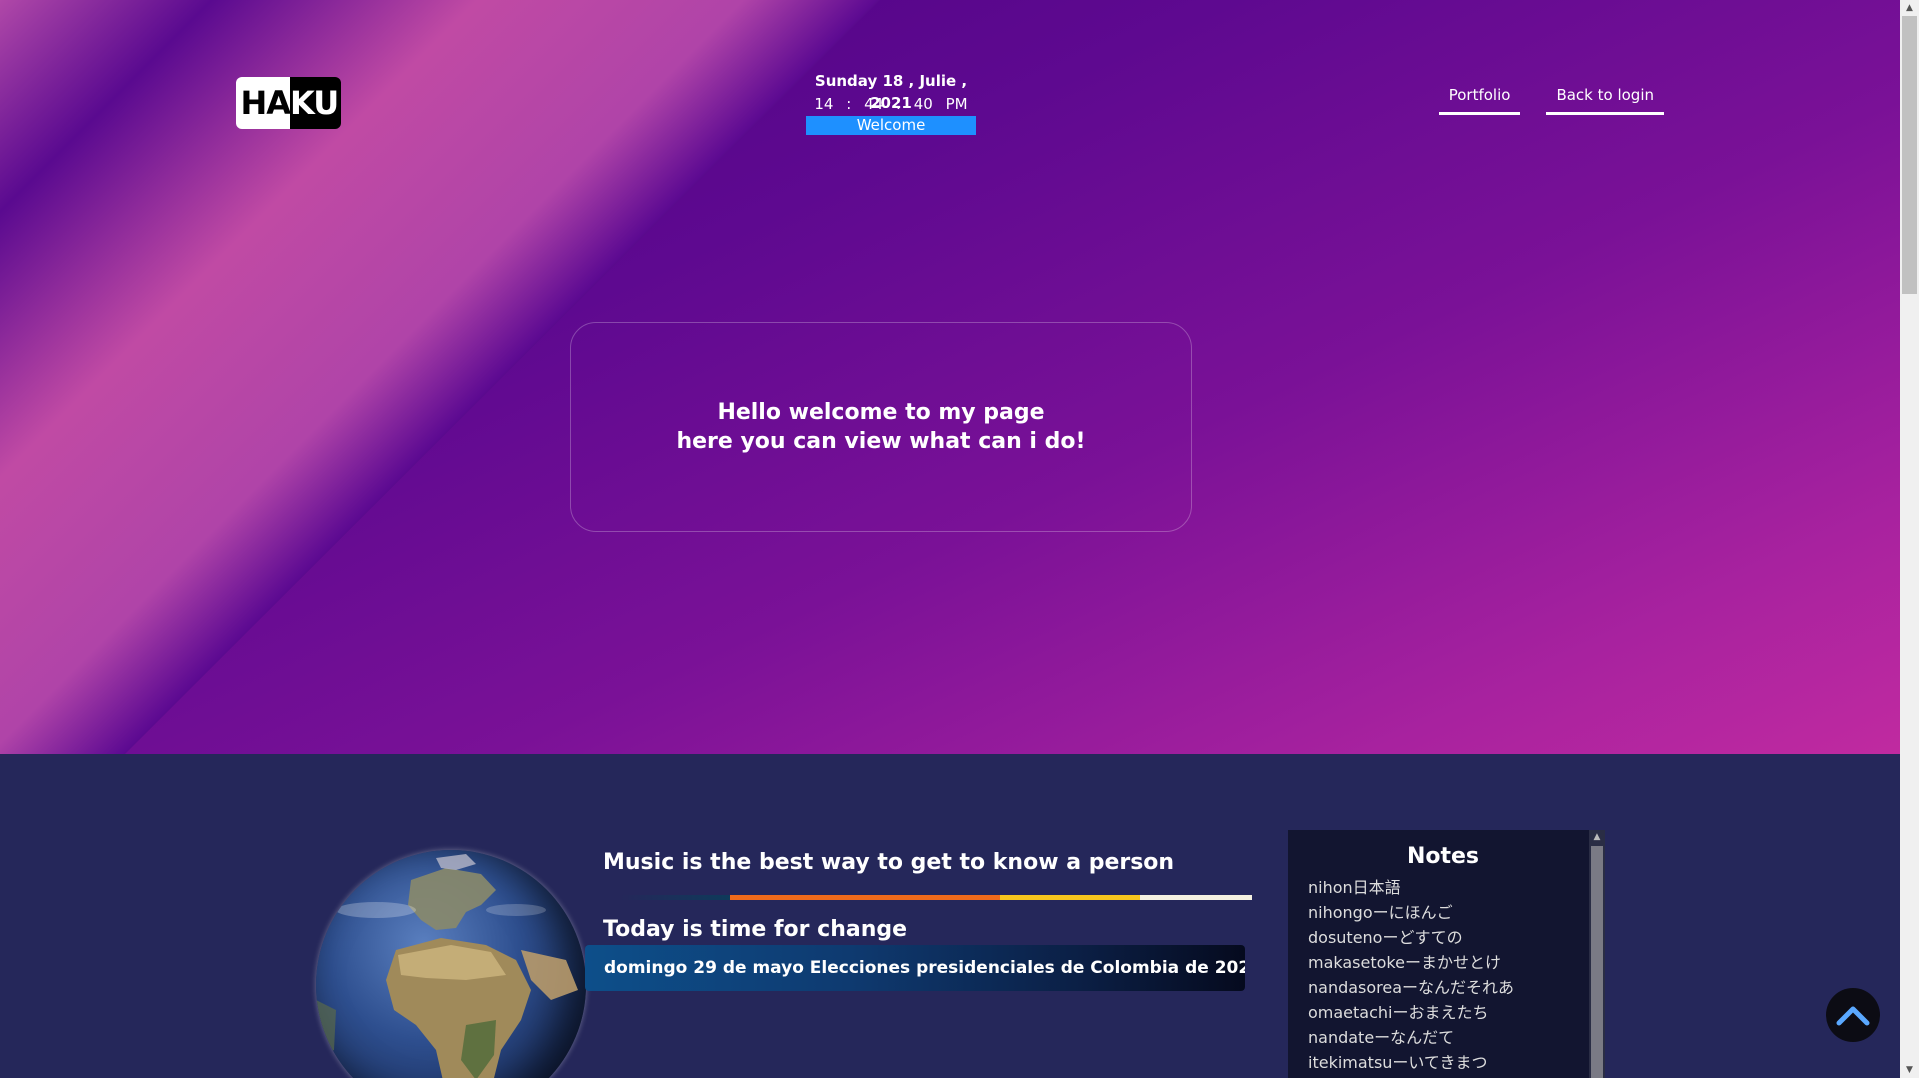 This screenshot has height=1078, width=1919. Describe the element at coordinates (755, 929) in the screenshot. I see `change-title: Today is time for change` at that location.